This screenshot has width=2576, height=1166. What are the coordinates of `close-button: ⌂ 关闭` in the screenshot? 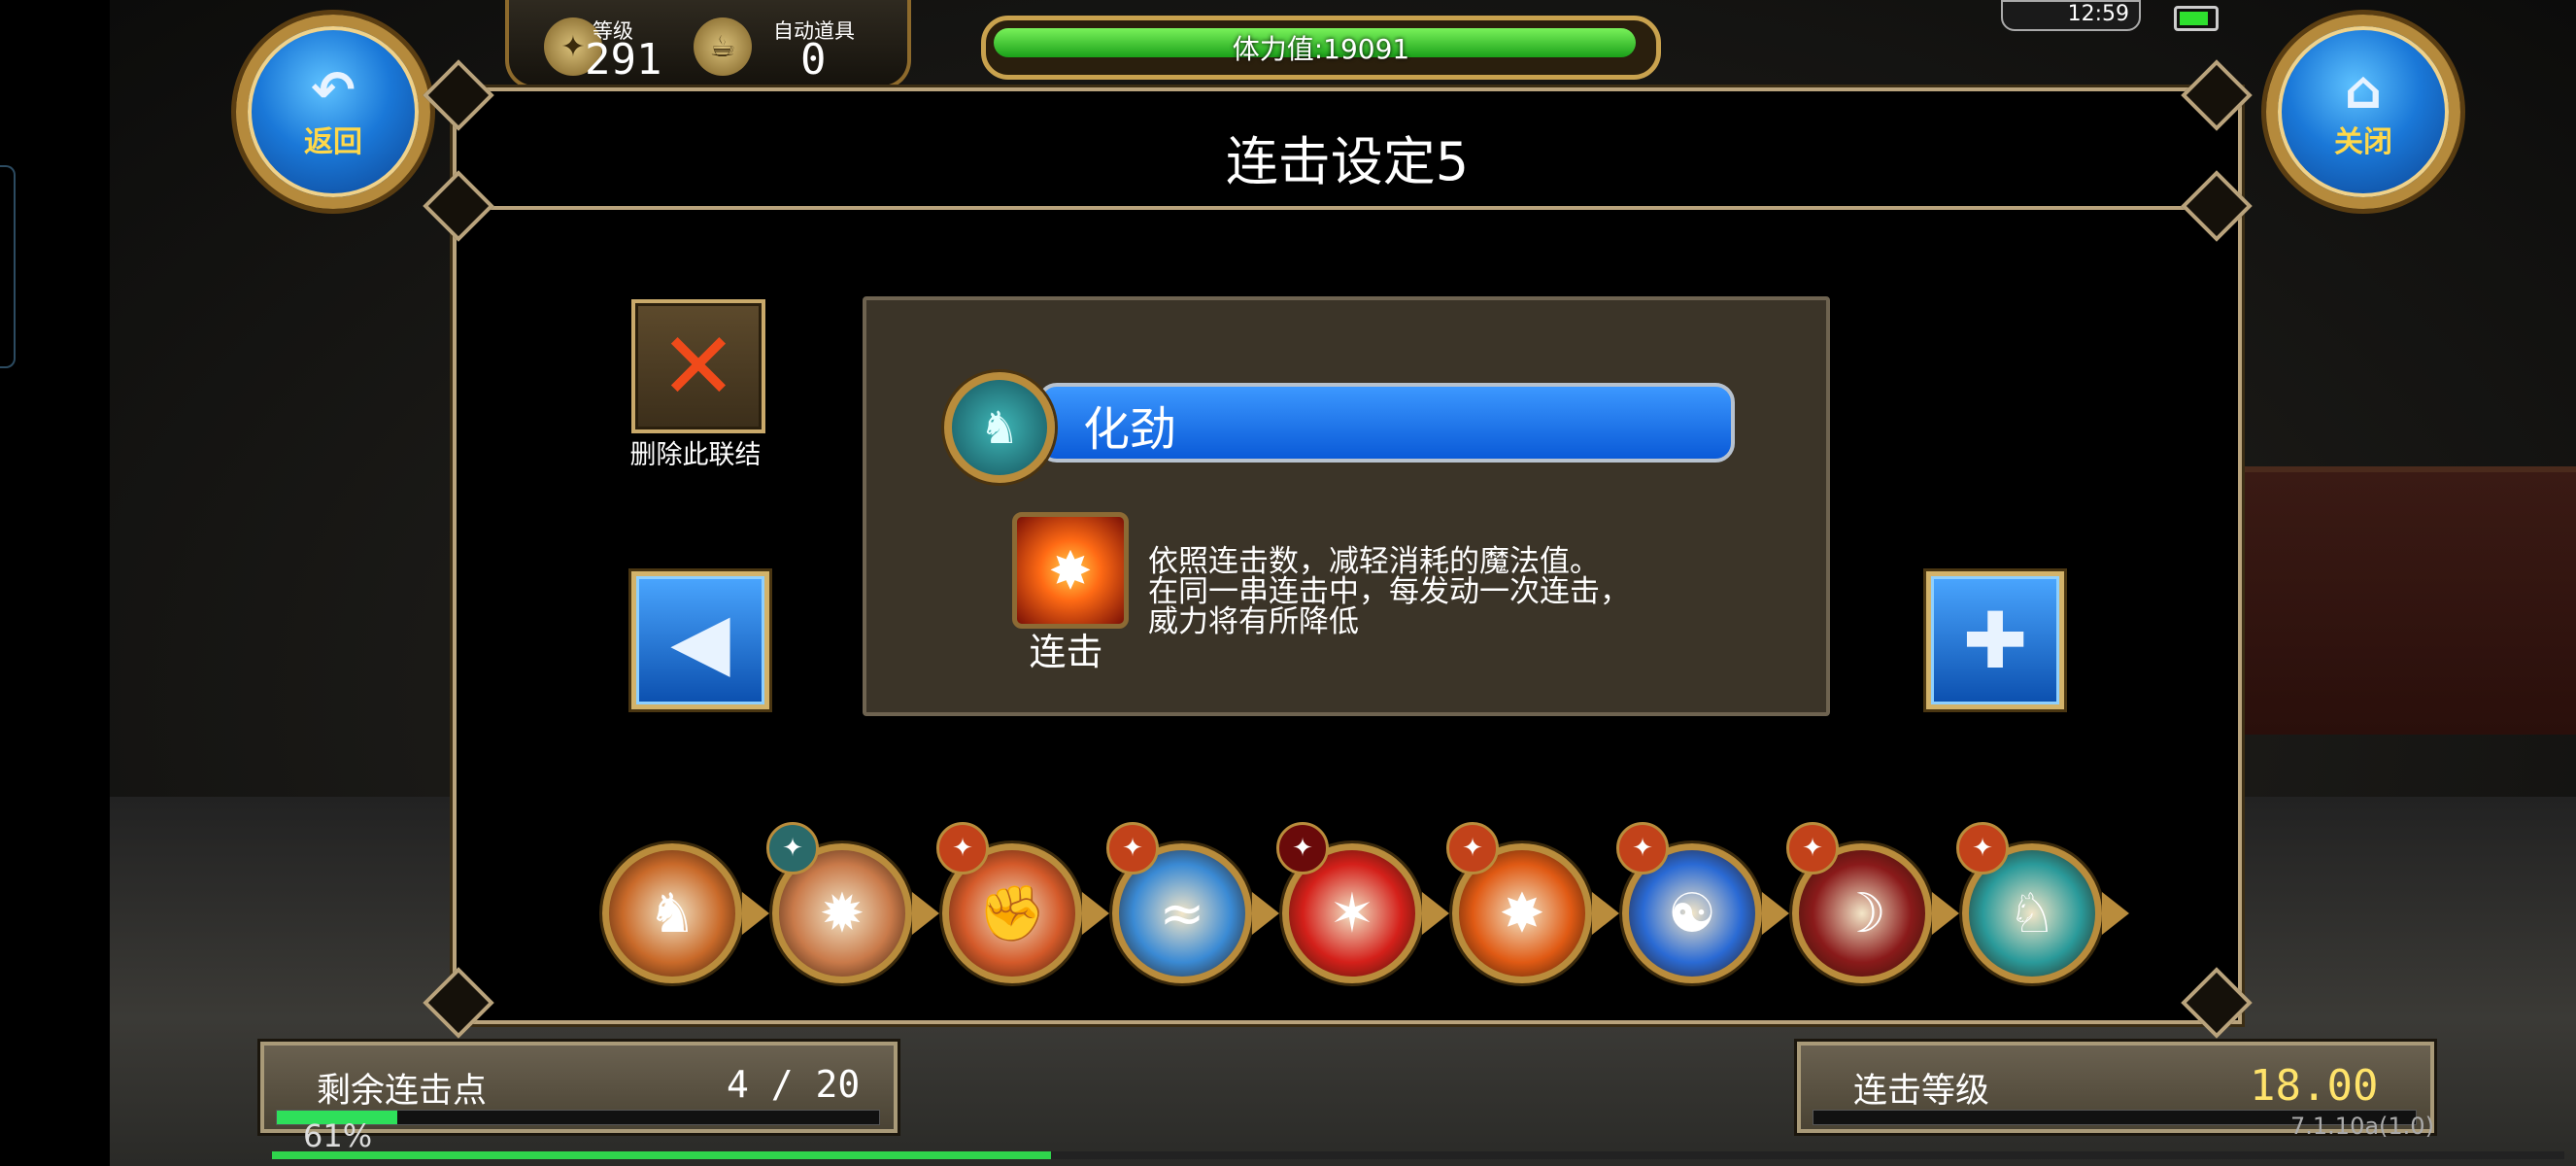 It's located at (2363, 112).